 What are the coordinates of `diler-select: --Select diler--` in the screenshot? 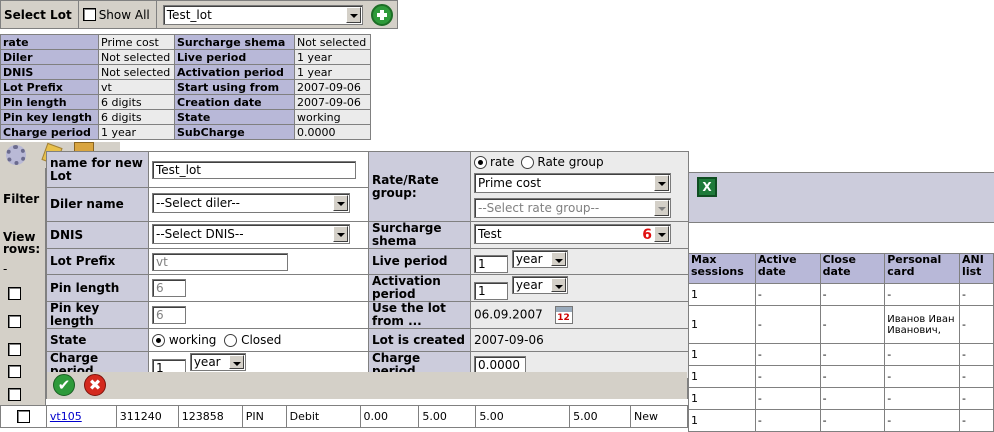 It's located at (251, 203).